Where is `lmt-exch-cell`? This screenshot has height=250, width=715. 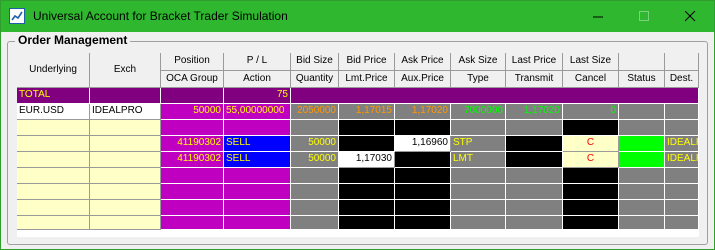
lmt-exch-cell is located at coordinates (125, 160).